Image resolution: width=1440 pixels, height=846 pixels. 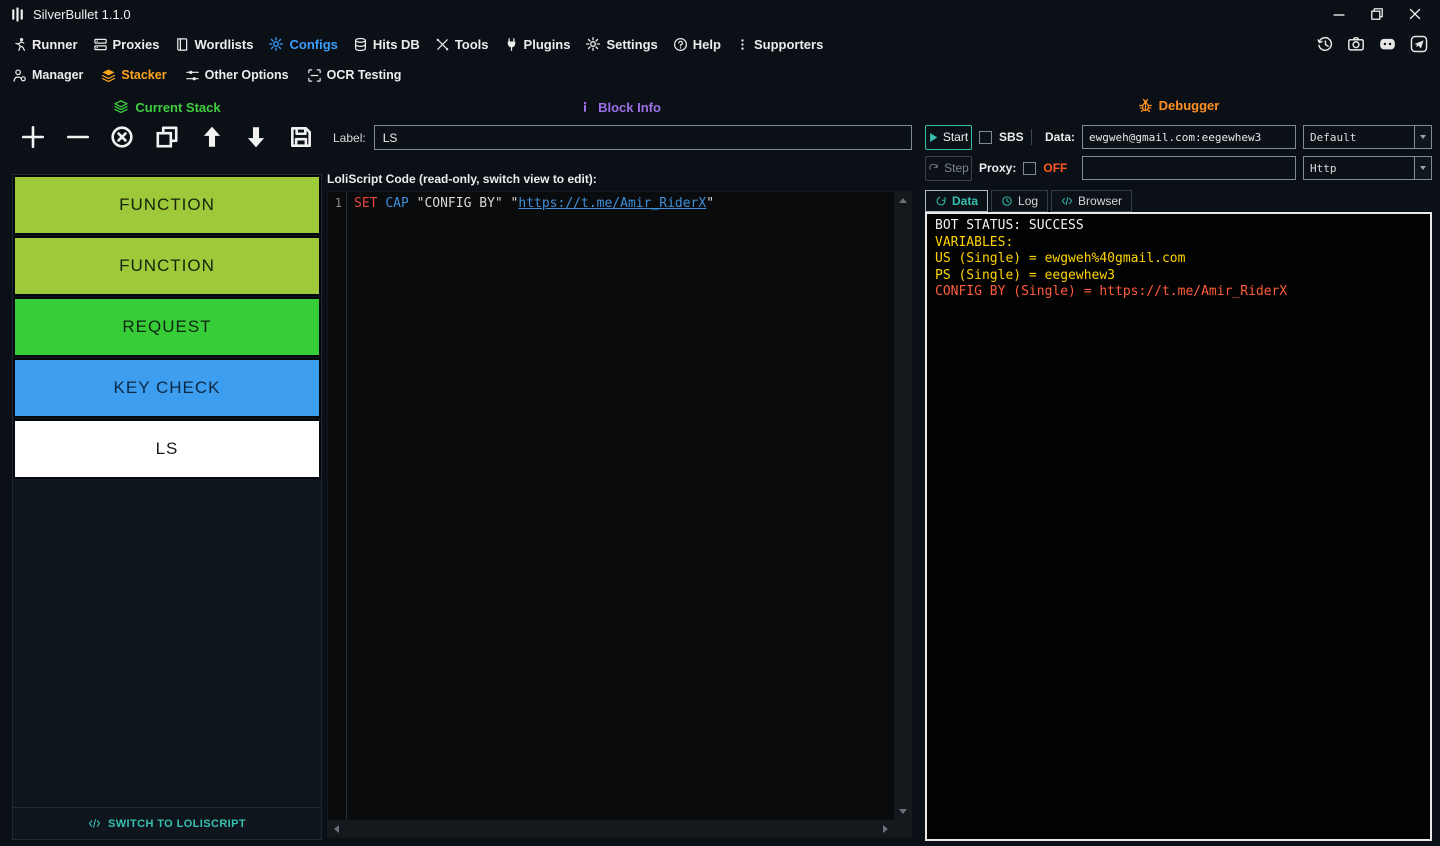 What do you see at coordinates (948, 137) in the screenshot?
I see `start-button: Start` at bounding box center [948, 137].